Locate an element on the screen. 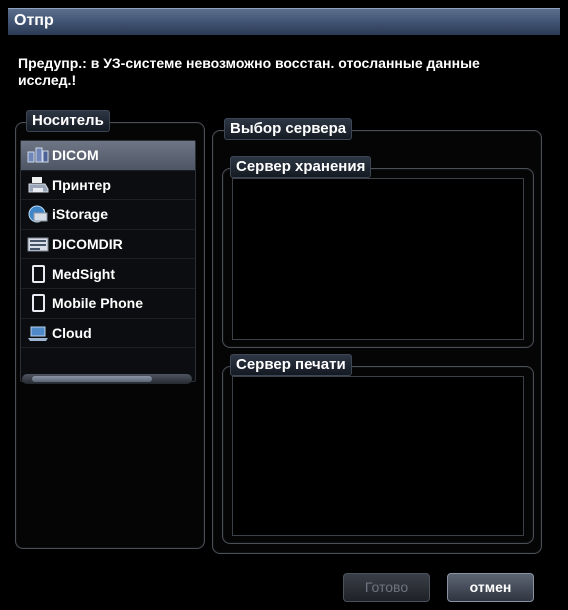  media-list-scrollbar is located at coordinates (107, 379).